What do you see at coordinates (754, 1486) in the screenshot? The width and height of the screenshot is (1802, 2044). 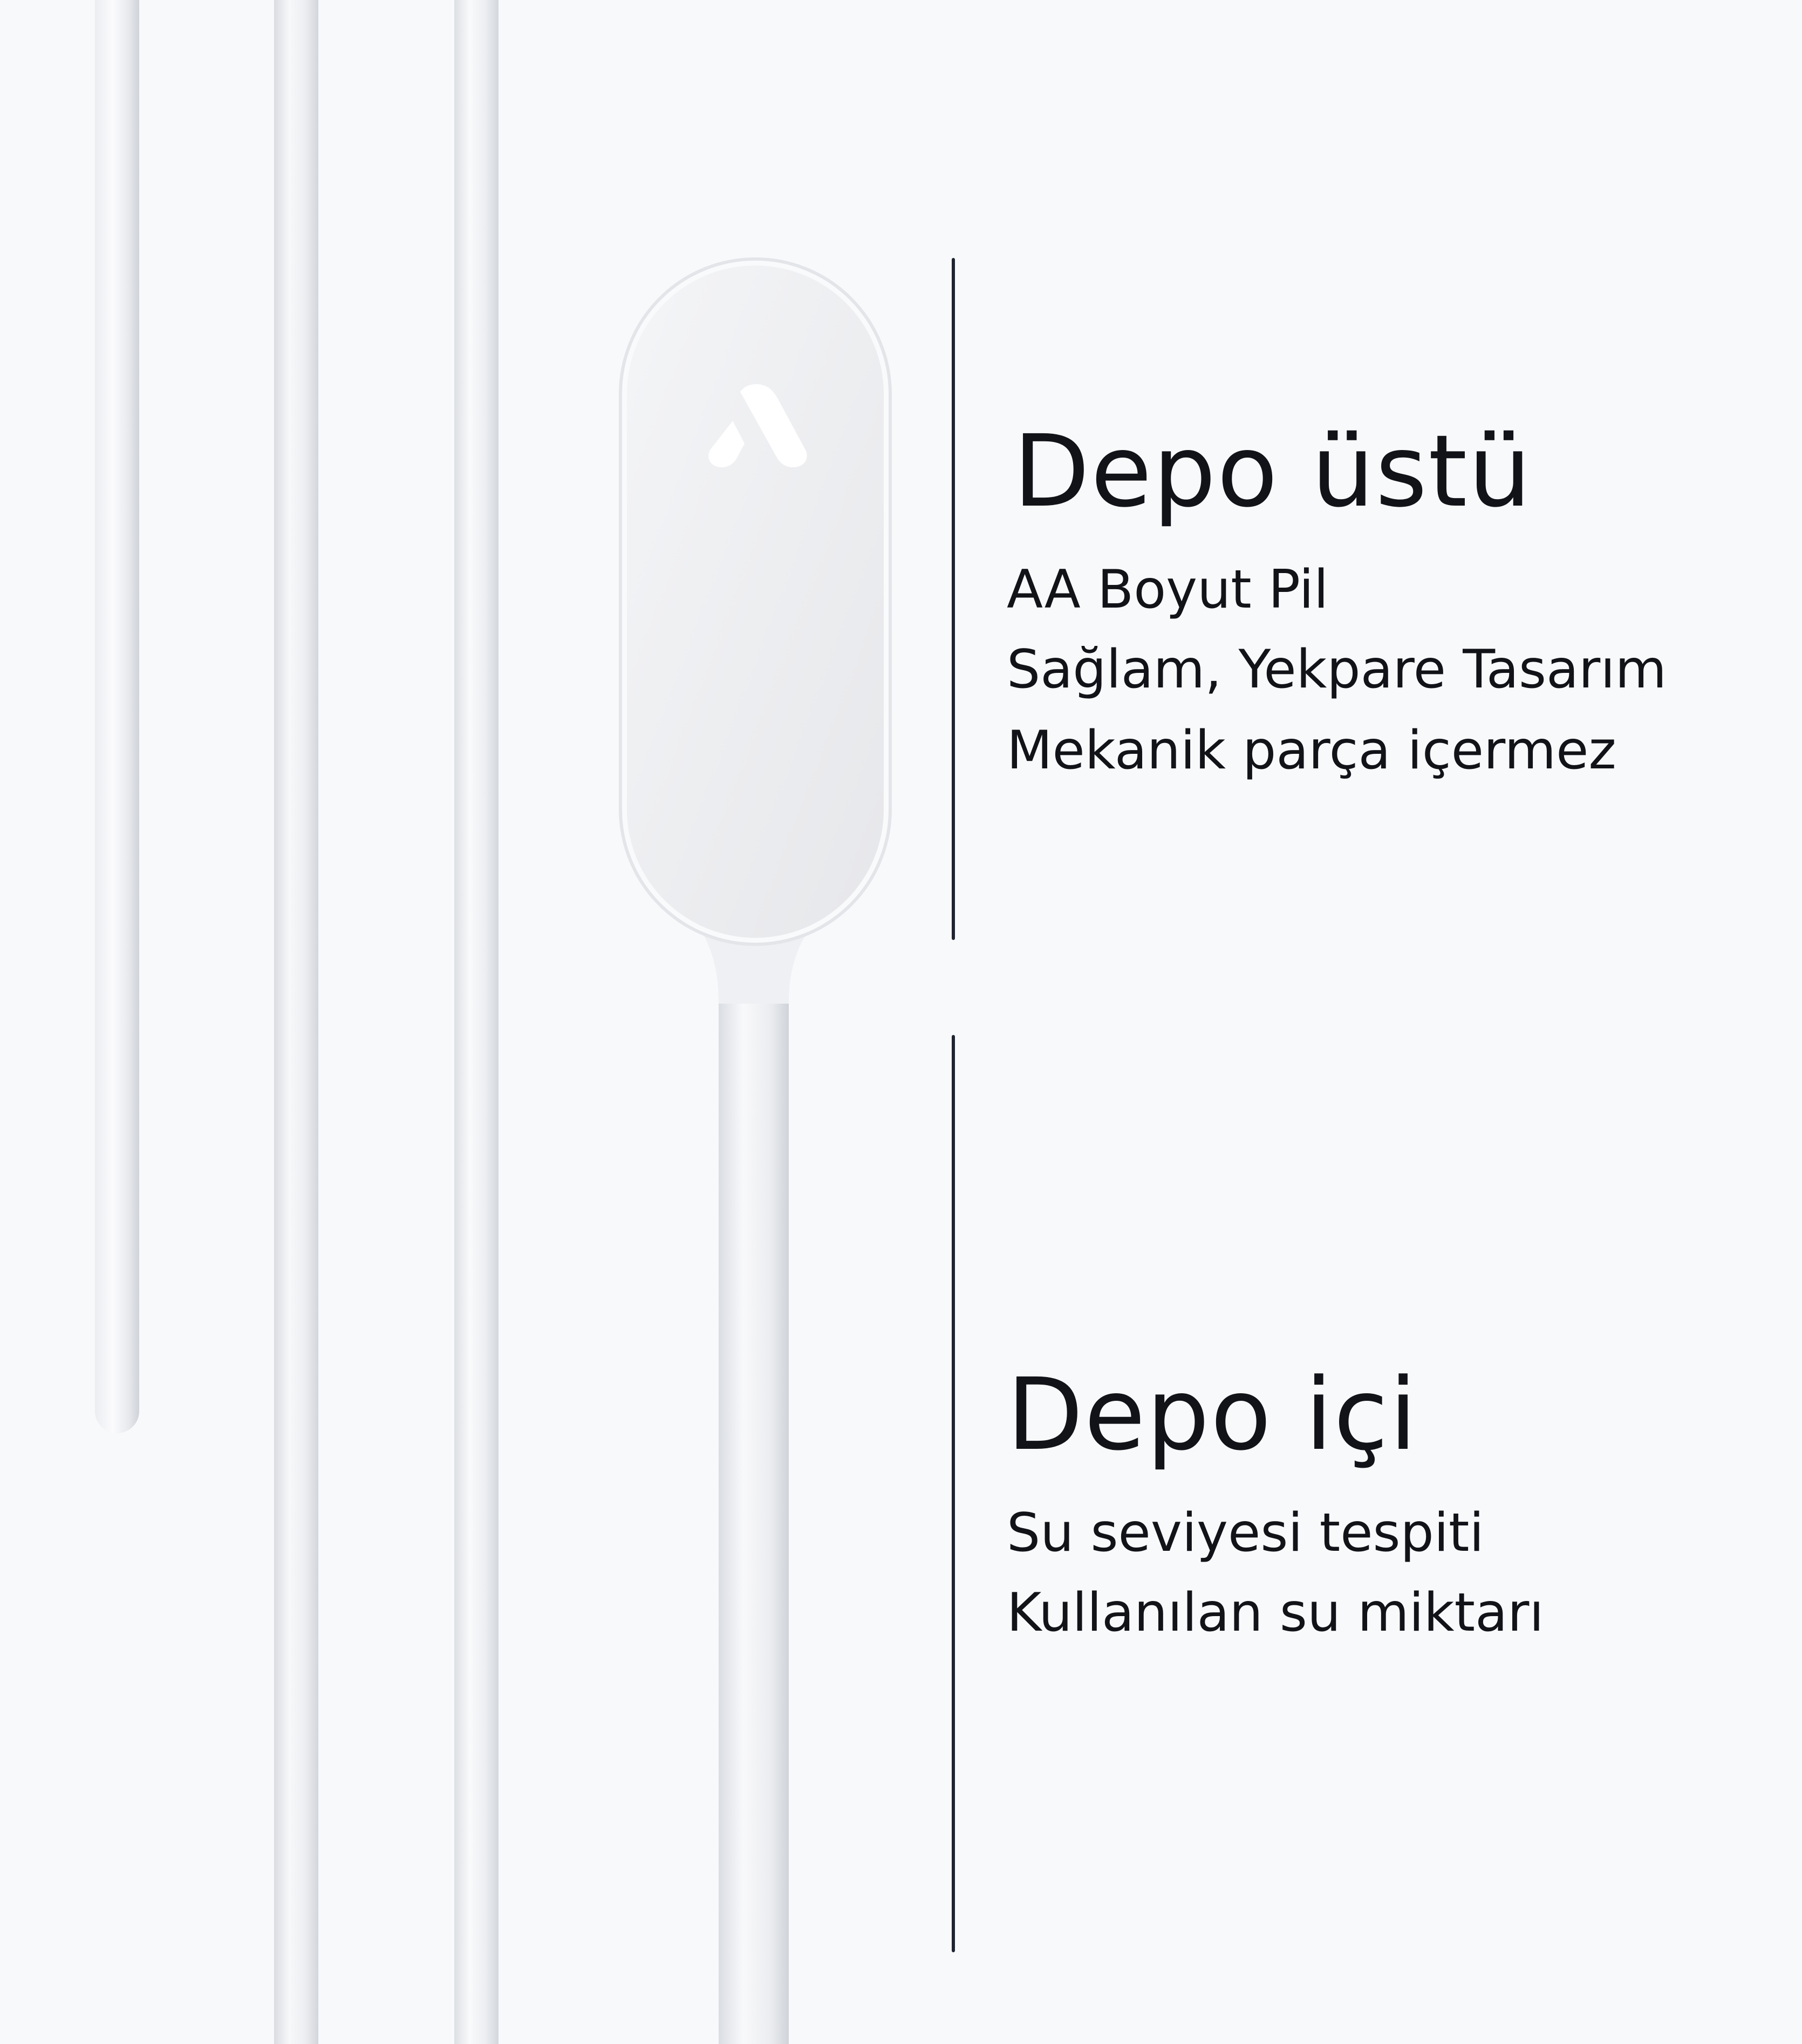 I see `sensor-stem` at bounding box center [754, 1486].